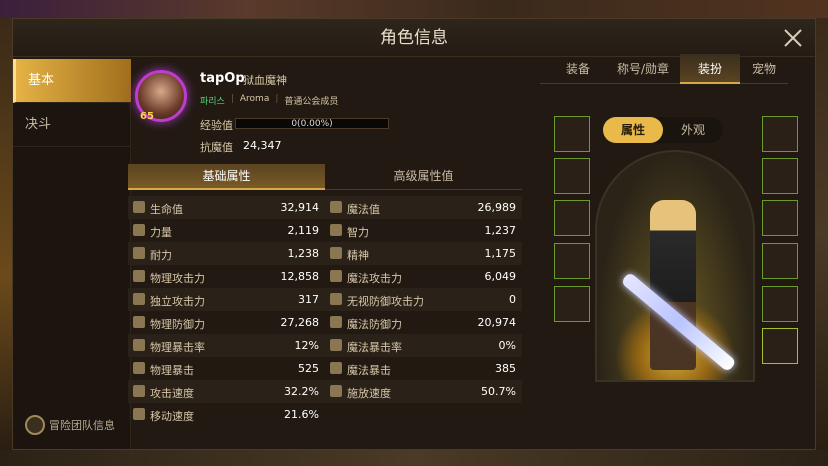 This screenshot has height=466, width=828. I want to click on stat-value: 12%, so click(306, 345).